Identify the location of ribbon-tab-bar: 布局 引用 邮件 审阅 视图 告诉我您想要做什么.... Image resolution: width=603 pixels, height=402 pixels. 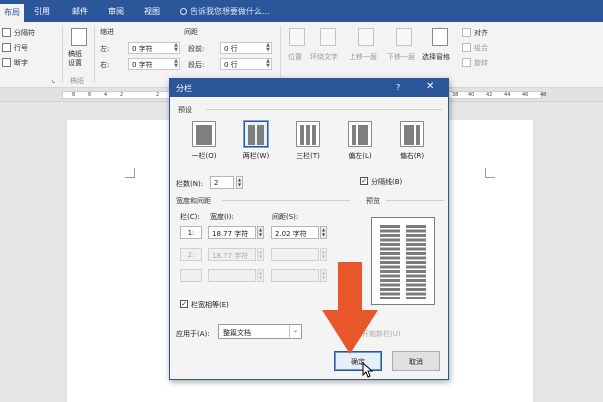
(301, 11).